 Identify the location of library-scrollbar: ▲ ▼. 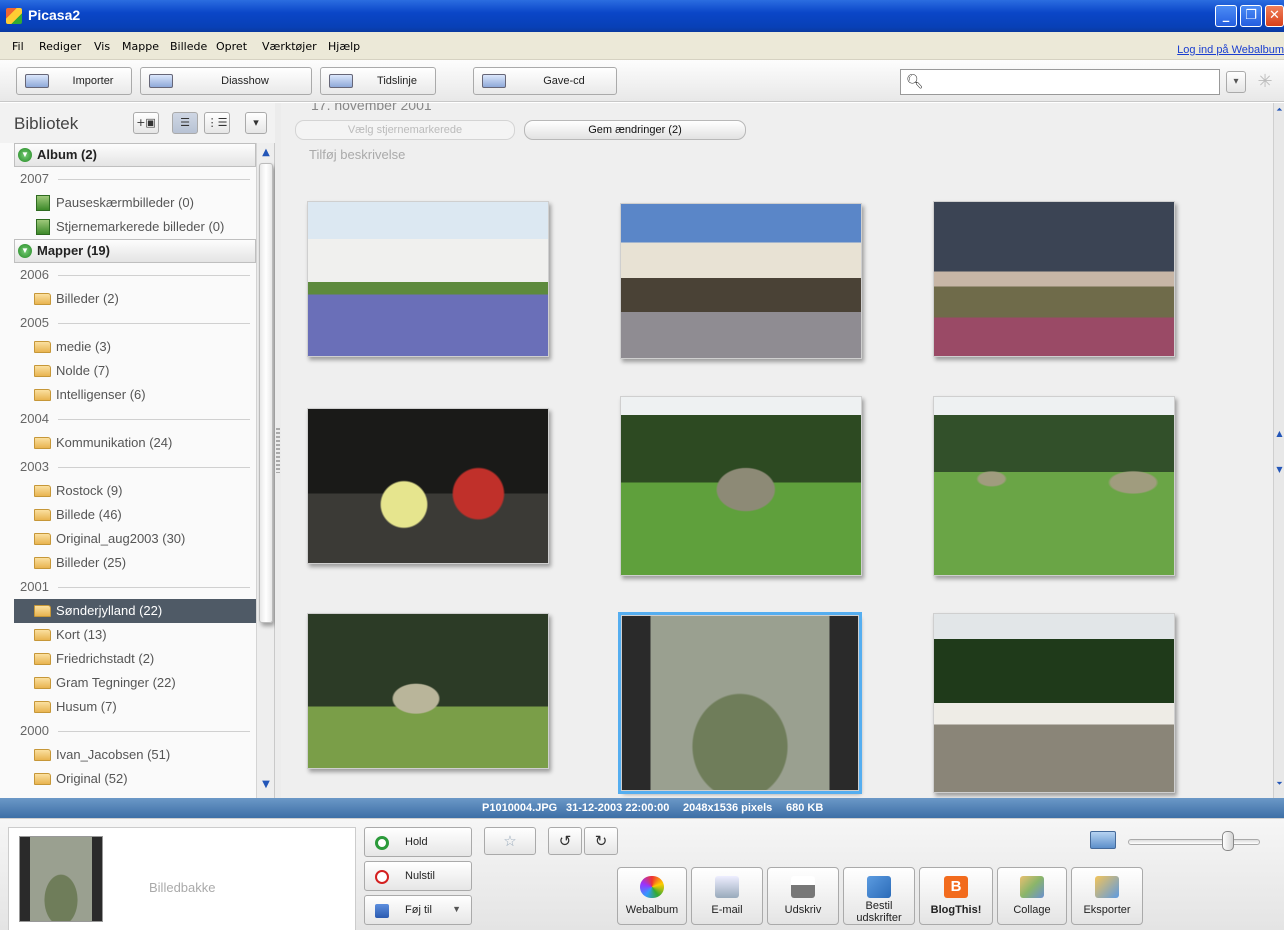
(265, 470).